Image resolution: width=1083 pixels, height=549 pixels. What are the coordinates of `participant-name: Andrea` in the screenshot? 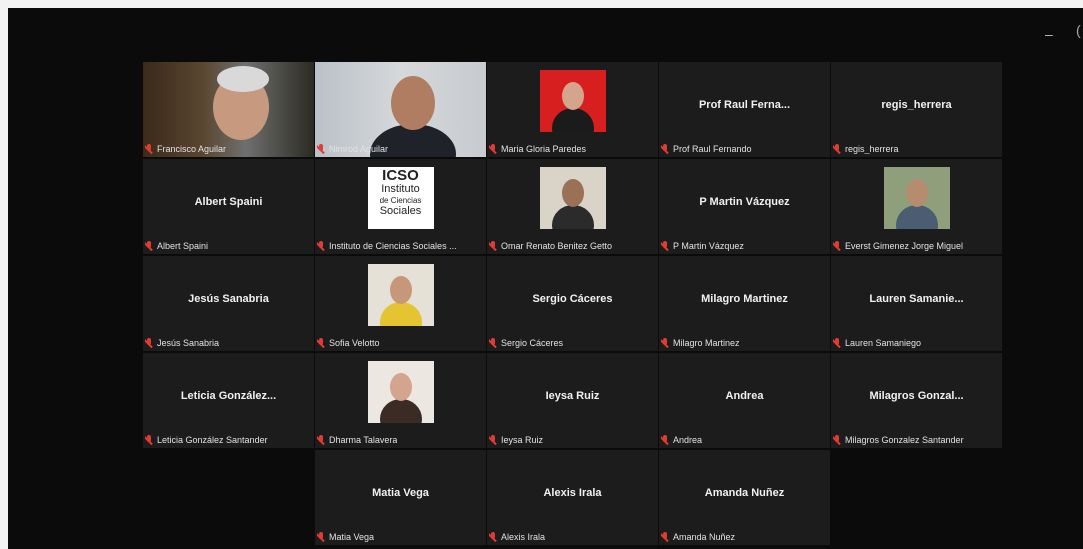 It's located at (688, 440).